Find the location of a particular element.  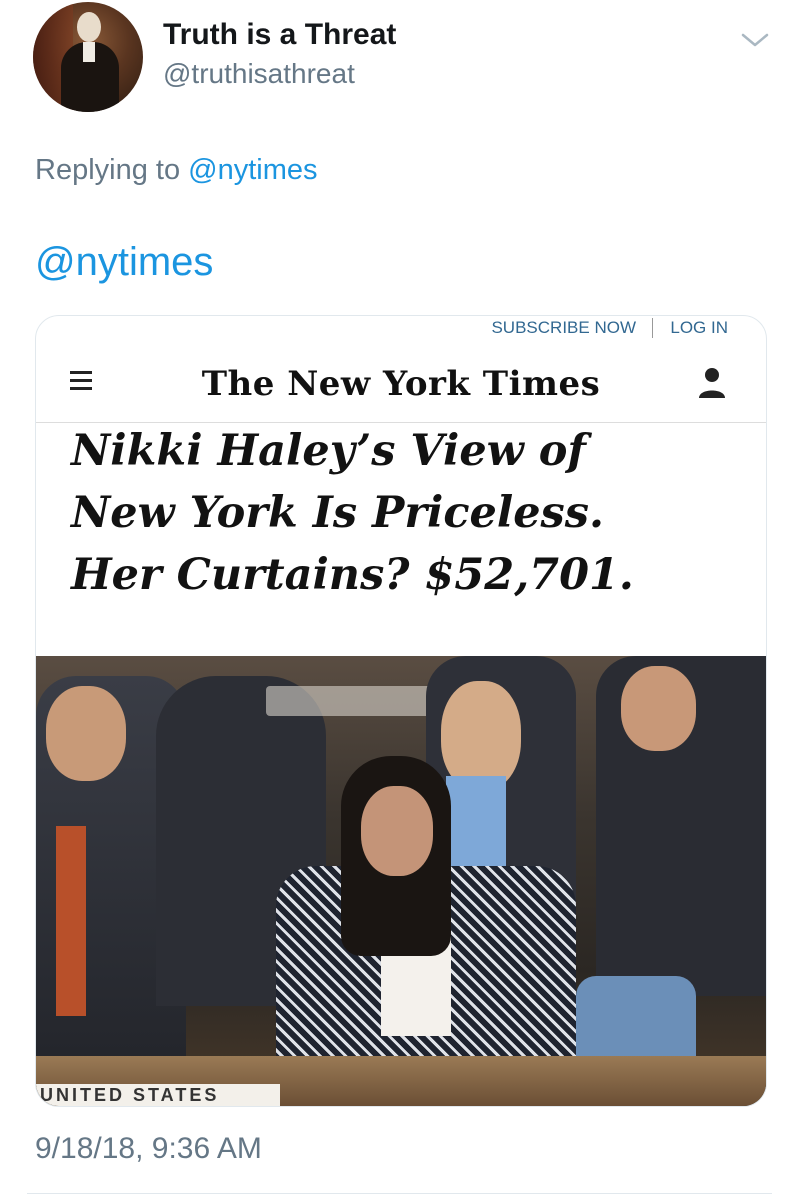

avatar is located at coordinates (88, 57).